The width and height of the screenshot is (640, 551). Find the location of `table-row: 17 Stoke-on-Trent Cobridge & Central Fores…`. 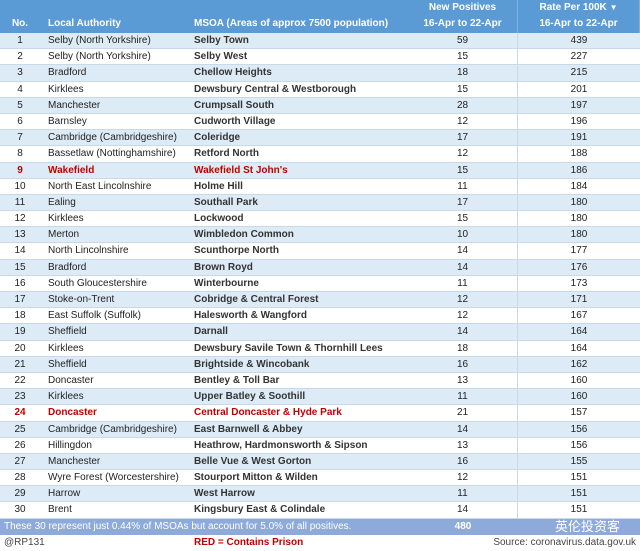

table-row: 17 Stoke-on-Trent Cobridge & Central Fores… is located at coordinates (320, 300).